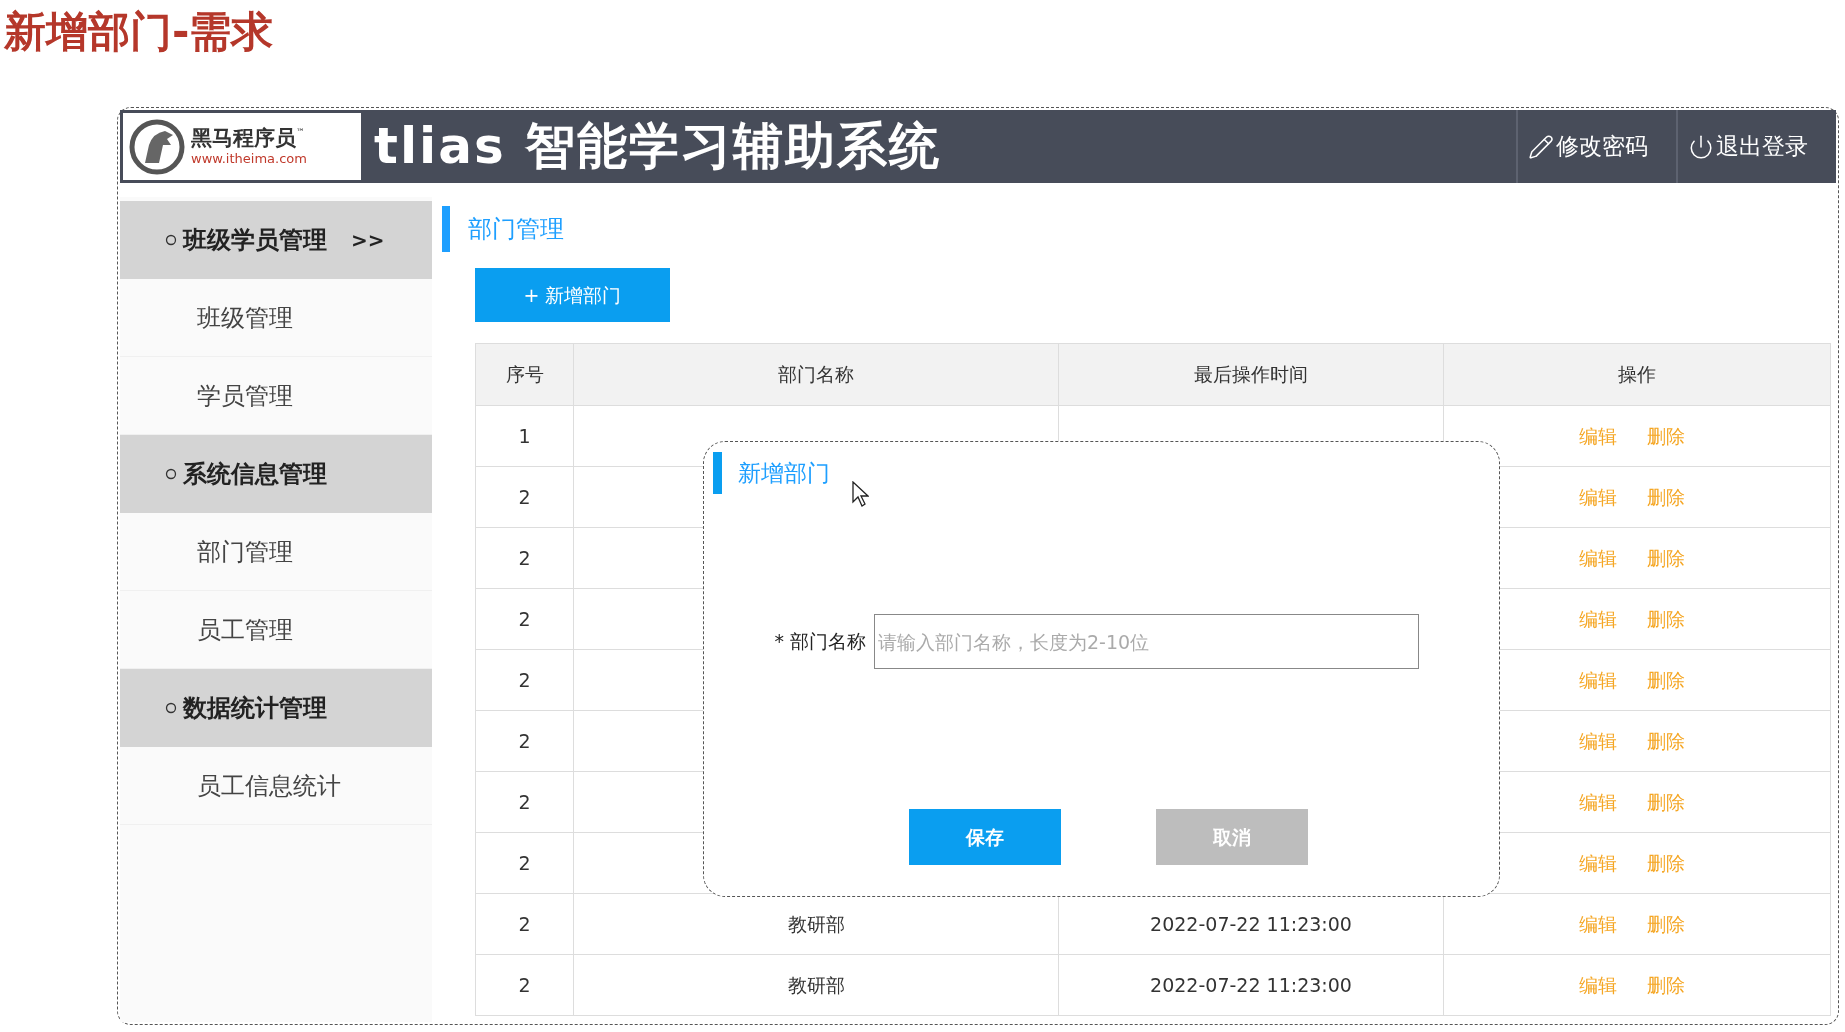 The width and height of the screenshot is (1845, 1032). Describe the element at coordinates (157, 146) in the screenshot. I see `horse-head-logo-icon` at that location.